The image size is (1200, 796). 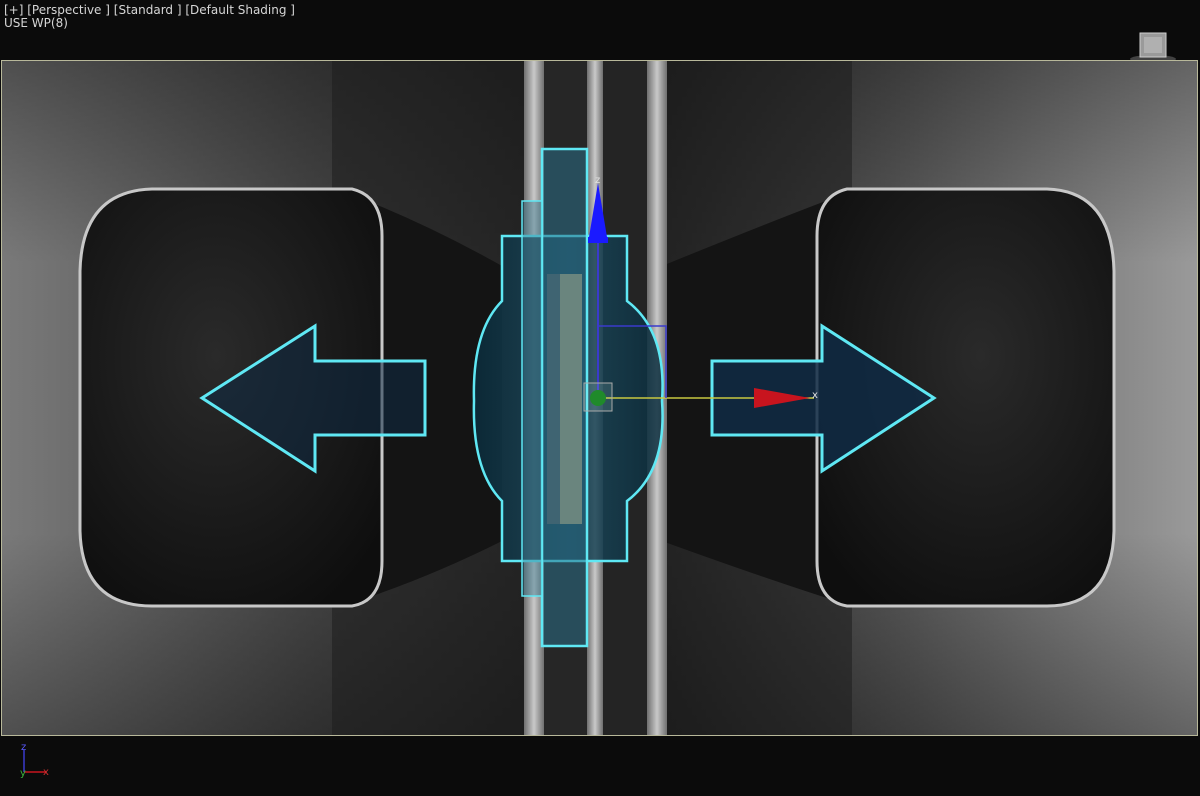 I want to click on axis-tripod-icon: z y x, so click(x=34, y=760).